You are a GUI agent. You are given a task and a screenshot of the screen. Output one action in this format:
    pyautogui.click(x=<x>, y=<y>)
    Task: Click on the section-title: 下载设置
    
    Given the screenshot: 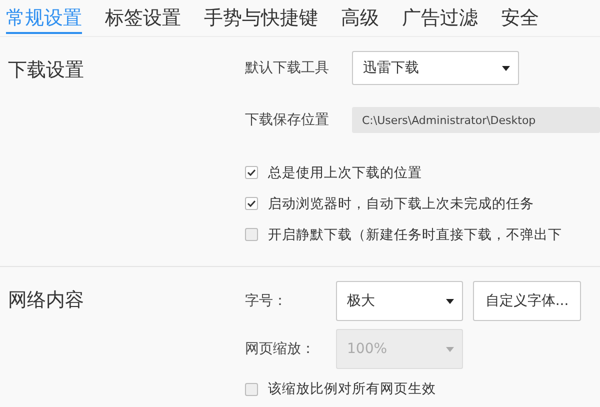 What is the action you would take?
    pyautogui.click(x=46, y=70)
    